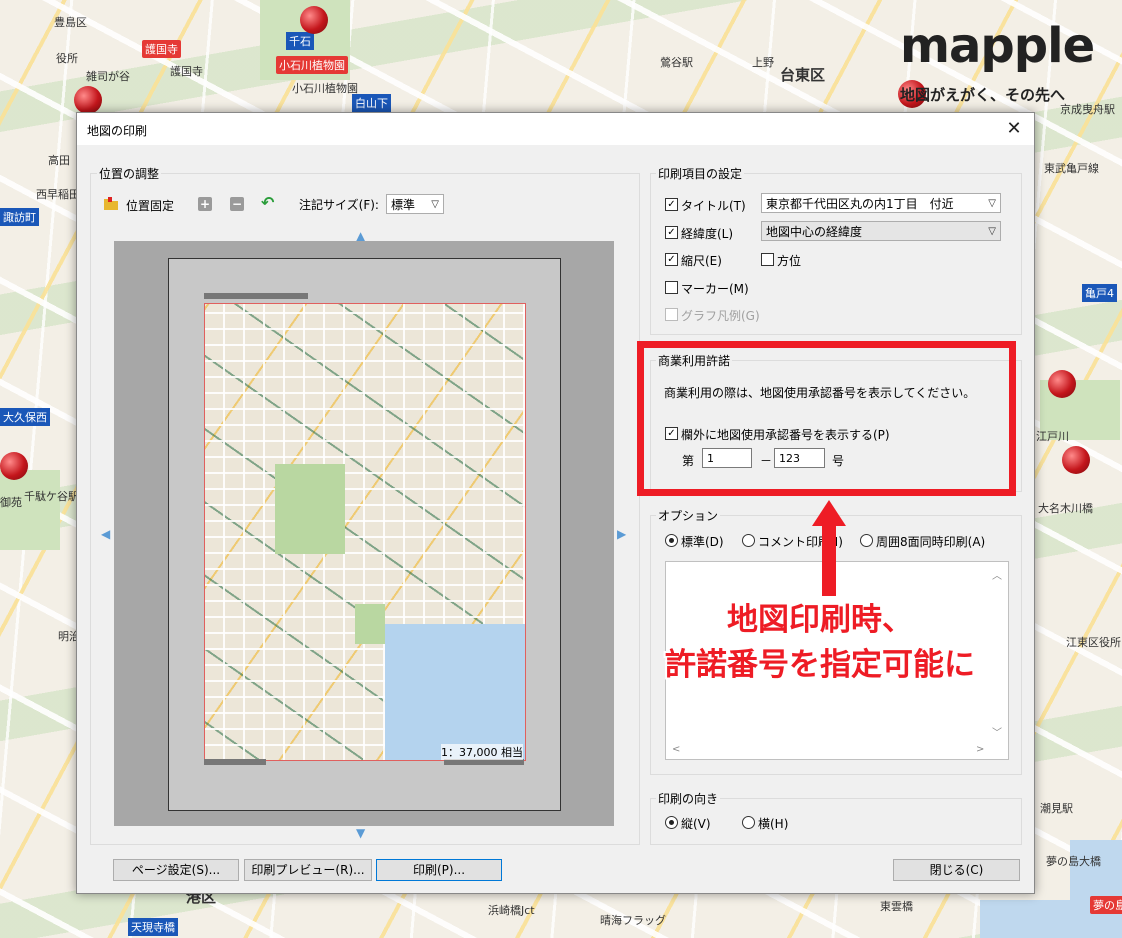 The image size is (1122, 938). What do you see at coordinates (671, 540) in the screenshot?
I see `standard-radio` at bounding box center [671, 540].